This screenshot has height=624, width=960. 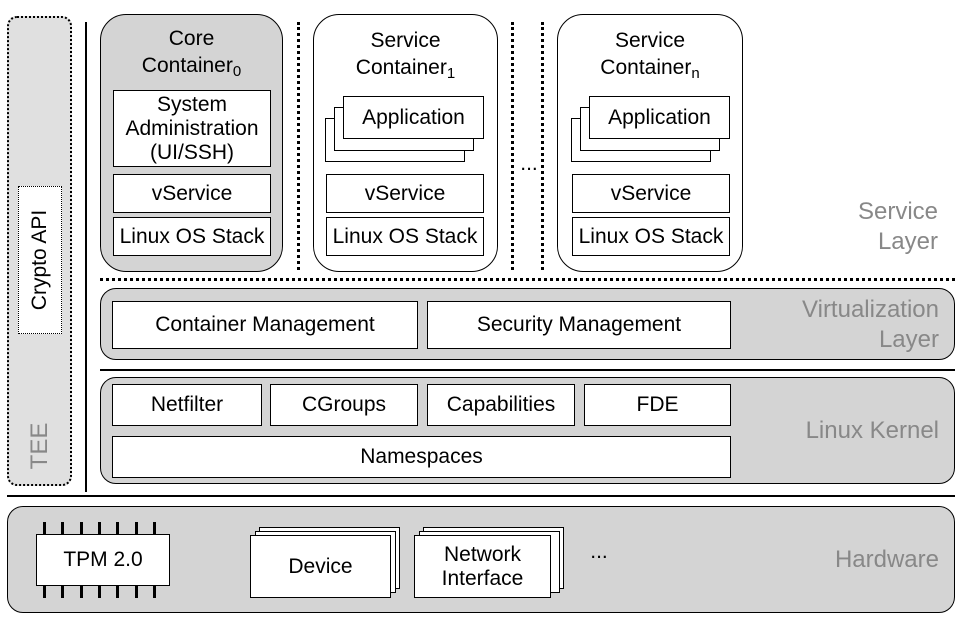 What do you see at coordinates (839, 325) in the screenshot?
I see `virtualization-layer-label: Virtualization Layer` at bounding box center [839, 325].